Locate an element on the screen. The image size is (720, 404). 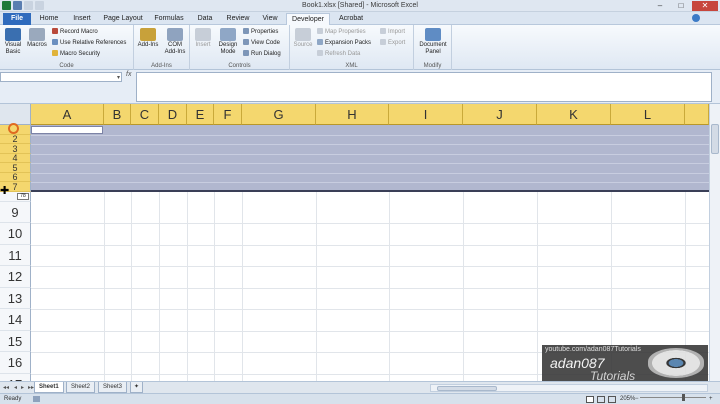
first-sheet-icon: ◂◂ is located at coordinates (6, 387).